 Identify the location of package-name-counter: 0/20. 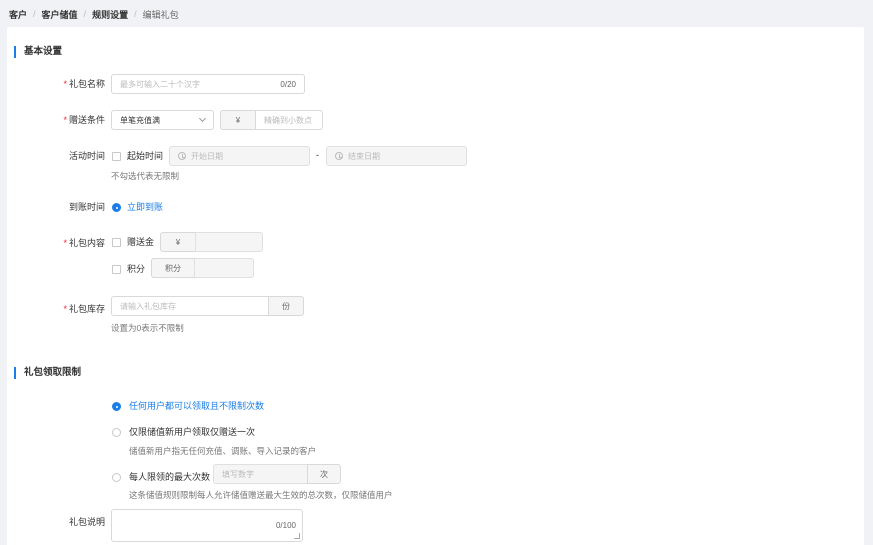
(288, 84).